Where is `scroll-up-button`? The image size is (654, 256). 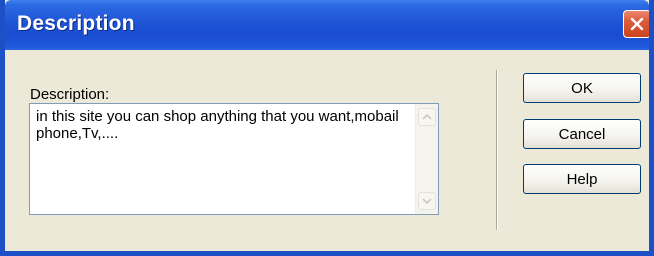 scroll-up-button is located at coordinates (427, 117).